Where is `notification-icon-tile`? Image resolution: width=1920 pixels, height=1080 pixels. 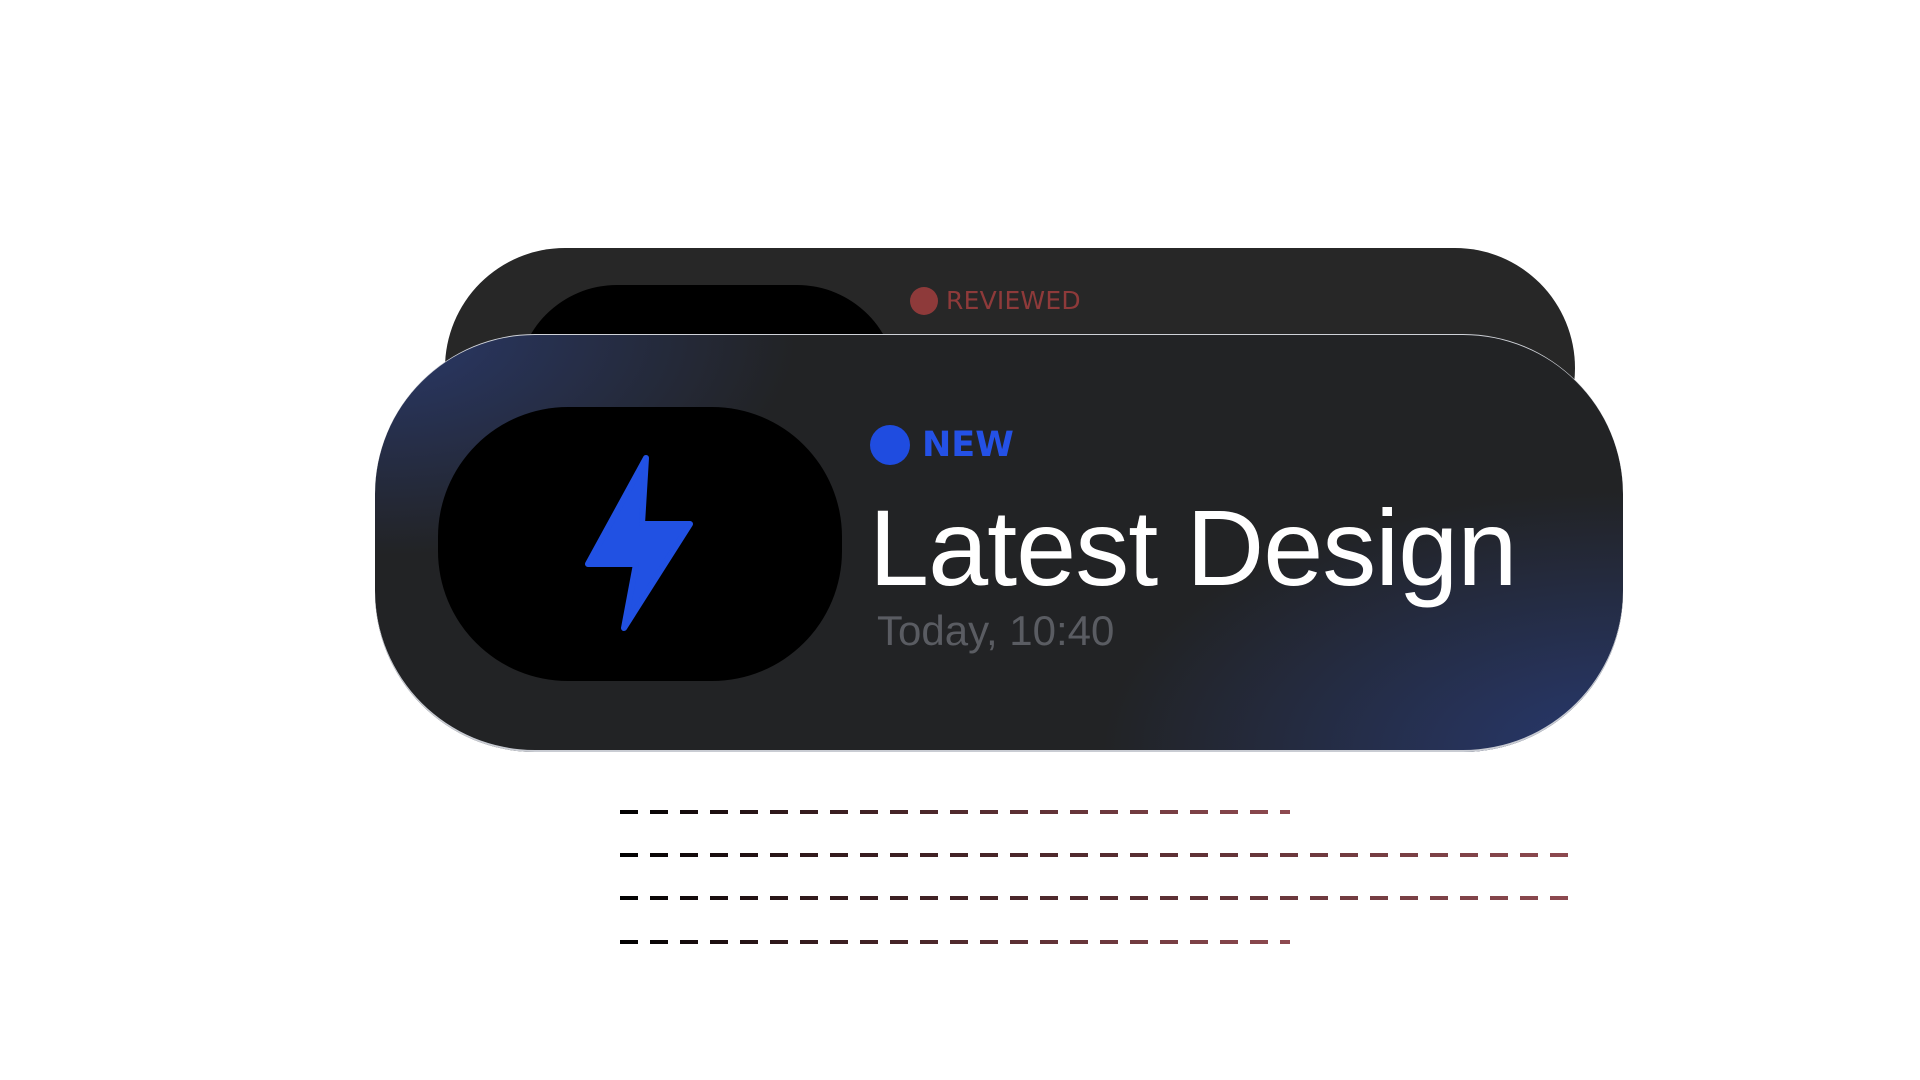 notification-icon-tile is located at coordinates (640, 544).